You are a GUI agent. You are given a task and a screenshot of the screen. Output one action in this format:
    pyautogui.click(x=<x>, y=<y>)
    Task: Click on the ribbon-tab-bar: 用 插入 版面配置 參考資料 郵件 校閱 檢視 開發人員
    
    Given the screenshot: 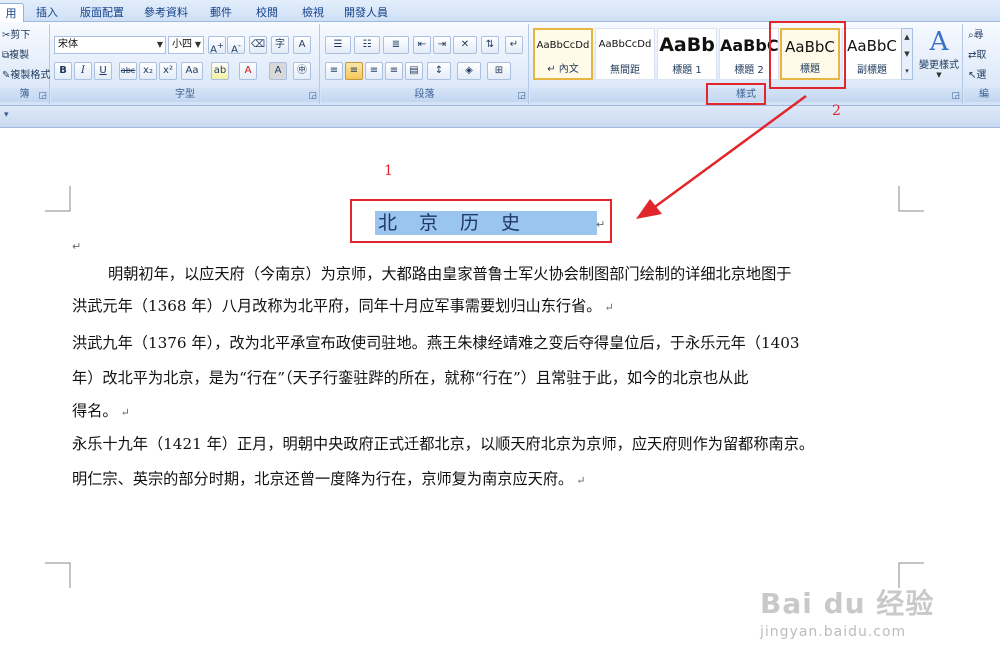 What is the action you would take?
    pyautogui.click(x=500, y=11)
    